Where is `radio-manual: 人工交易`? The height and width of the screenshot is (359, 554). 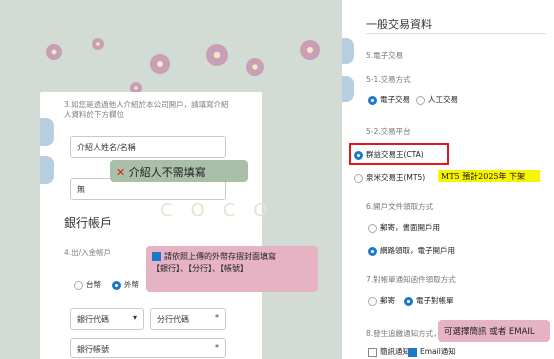 radio-manual: 人工交易 is located at coordinates (437, 99).